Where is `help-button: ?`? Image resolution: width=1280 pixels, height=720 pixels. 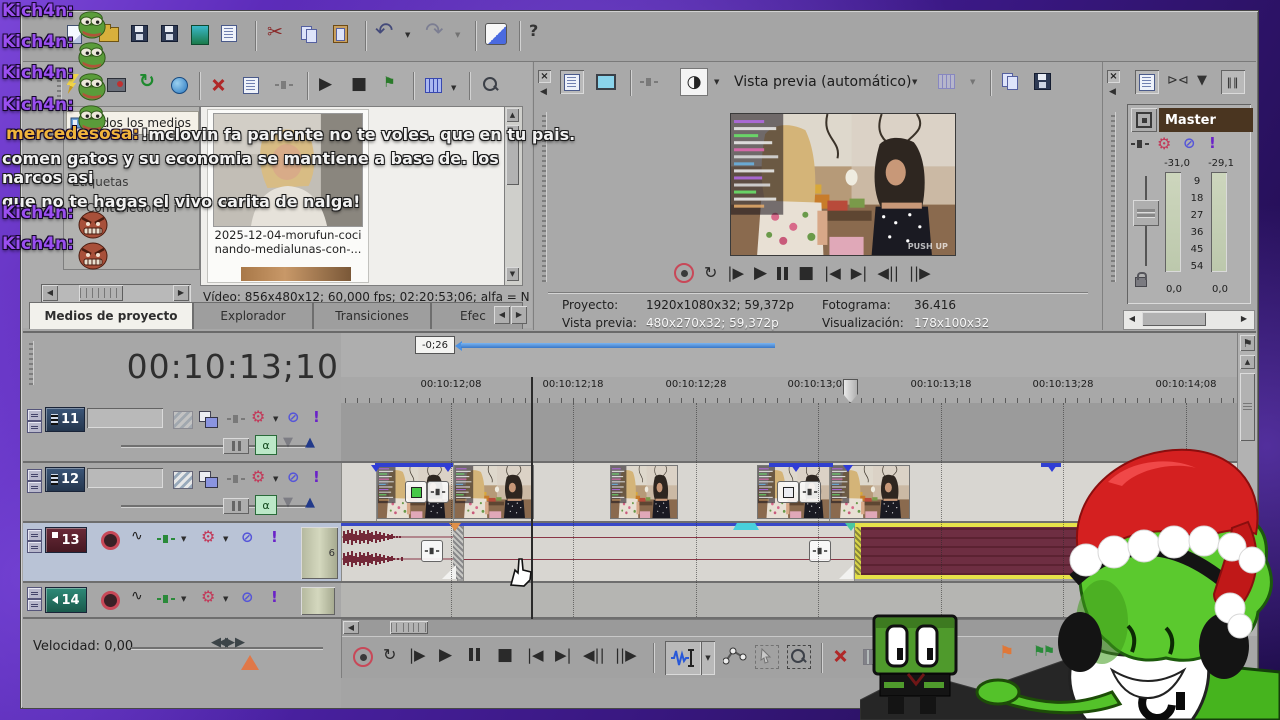 help-button: ? is located at coordinates (533, 31).